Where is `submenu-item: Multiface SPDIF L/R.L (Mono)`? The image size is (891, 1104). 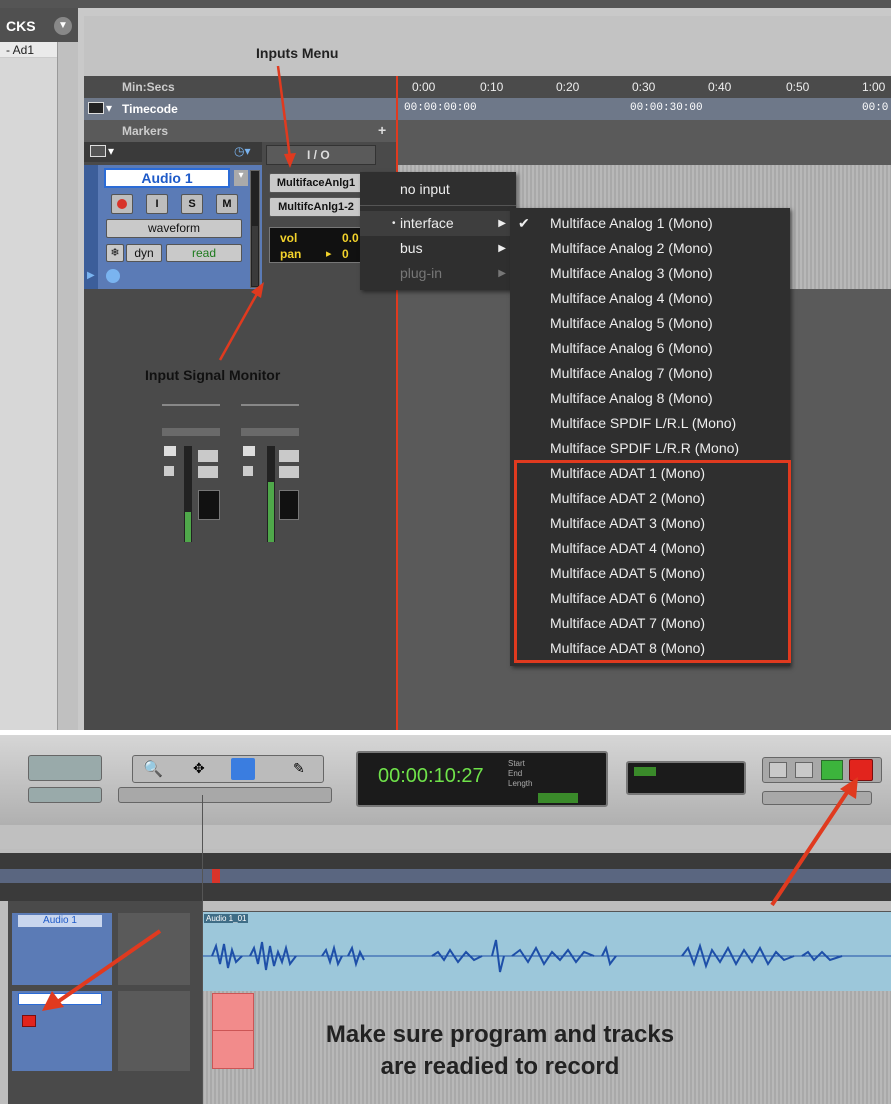 submenu-item: Multiface SPDIF L/R.L (Mono) is located at coordinates (650, 423).